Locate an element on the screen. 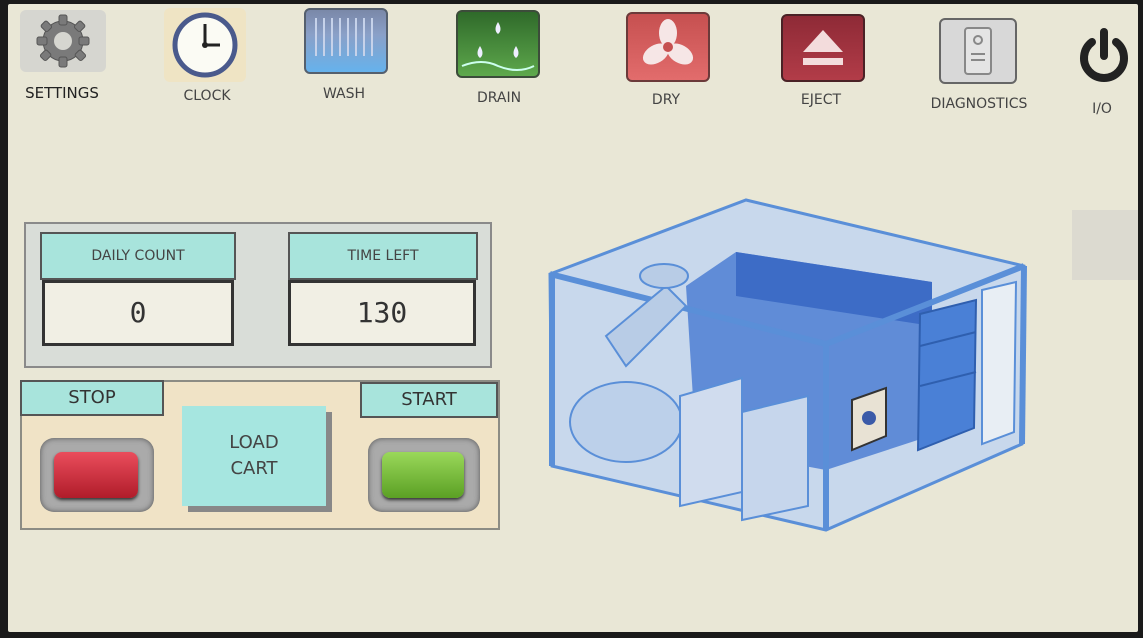 This screenshot has width=1143, height=638. control-panel: STOP START LOAD CART is located at coordinates (260, 455).